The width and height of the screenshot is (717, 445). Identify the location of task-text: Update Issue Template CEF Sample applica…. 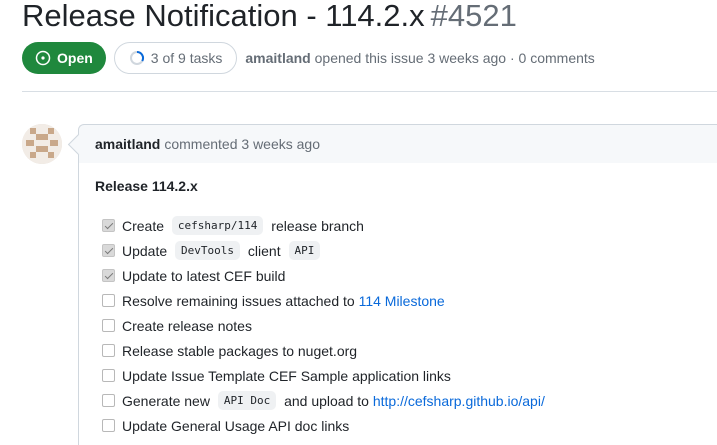
(286, 375).